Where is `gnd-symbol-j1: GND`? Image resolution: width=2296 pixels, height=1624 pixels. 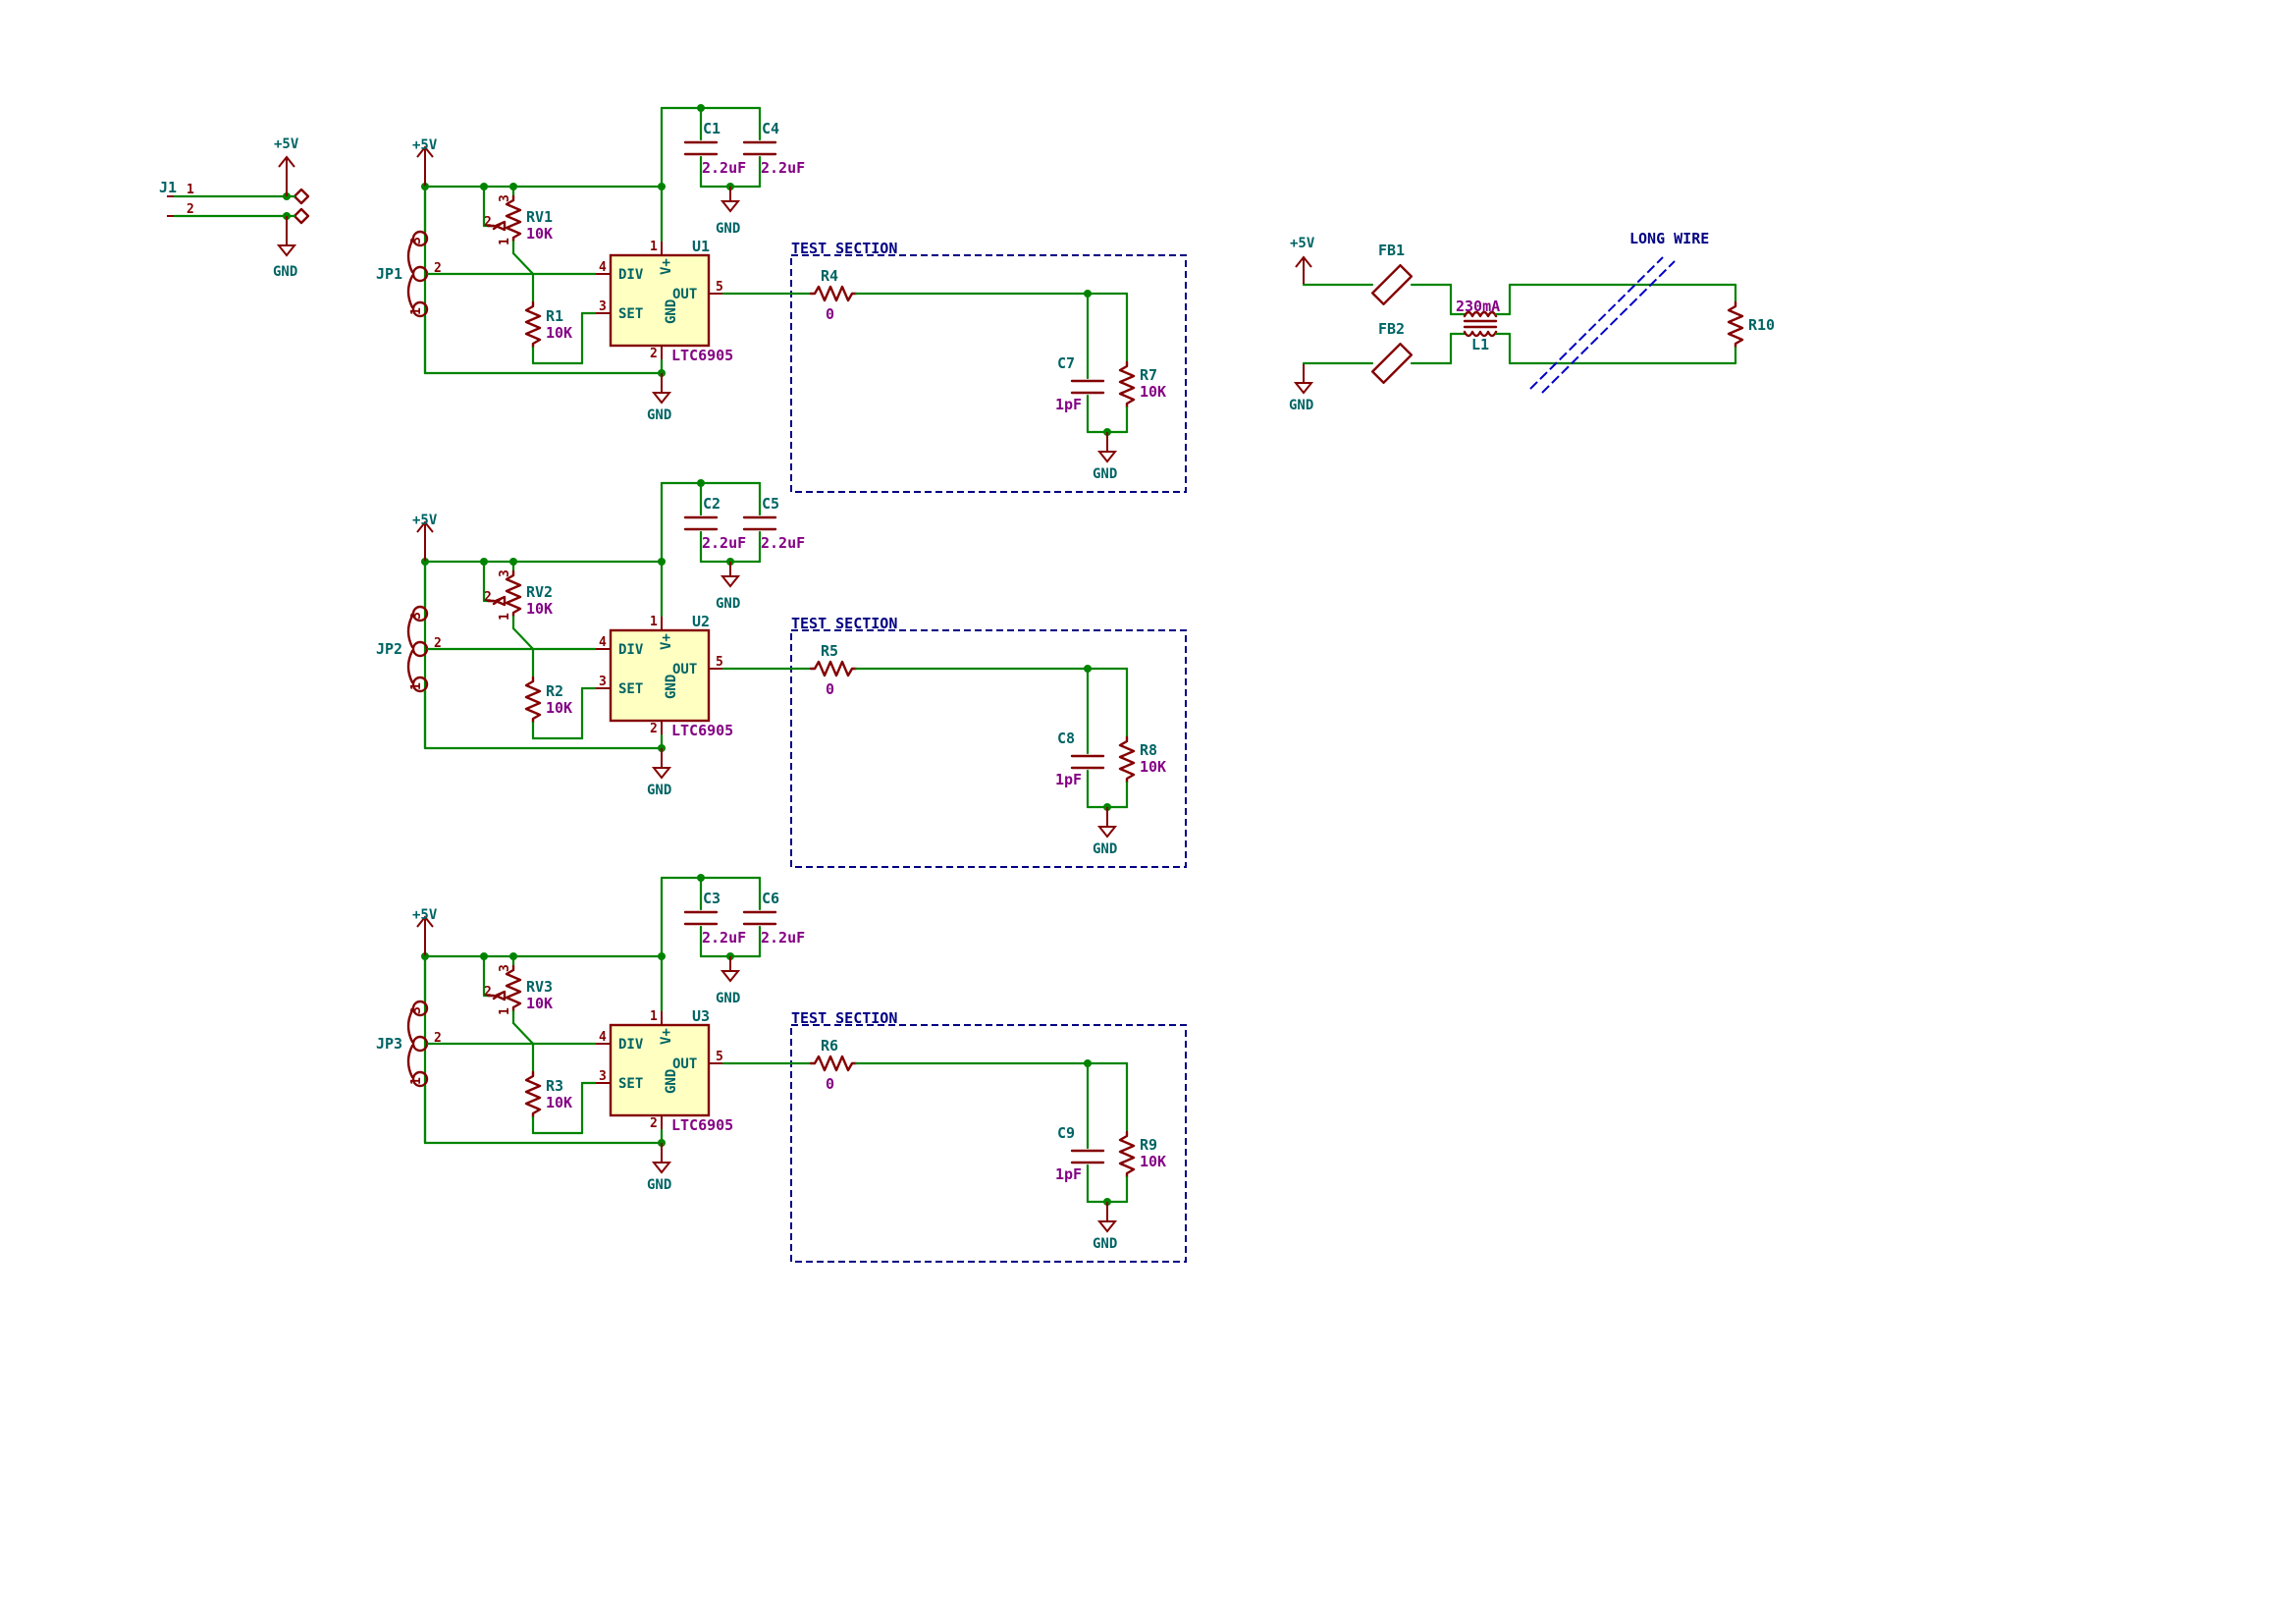 gnd-symbol-j1: GND is located at coordinates (285, 248).